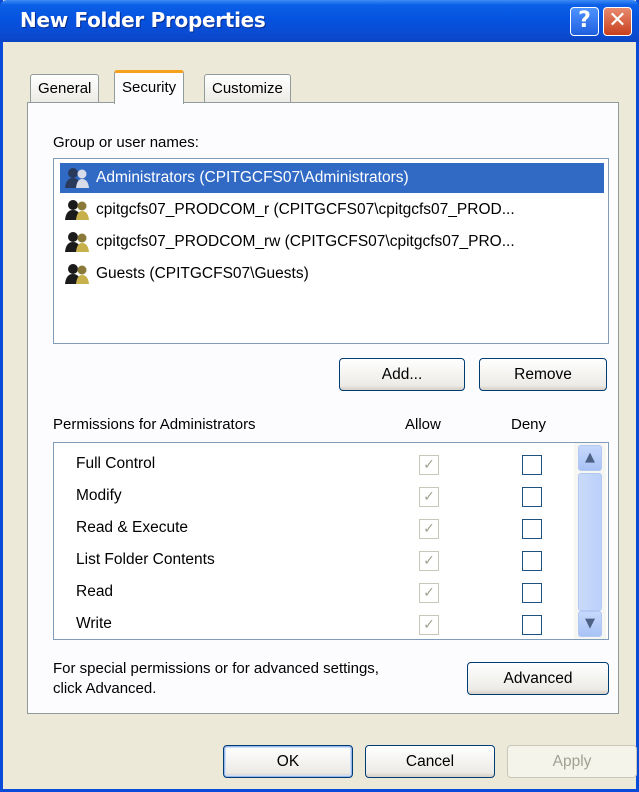 The image size is (639, 792). What do you see at coordinates (430, 761) in the screenshot?
I see `cancel-button: Cancel` at bounding box center [430, 761].